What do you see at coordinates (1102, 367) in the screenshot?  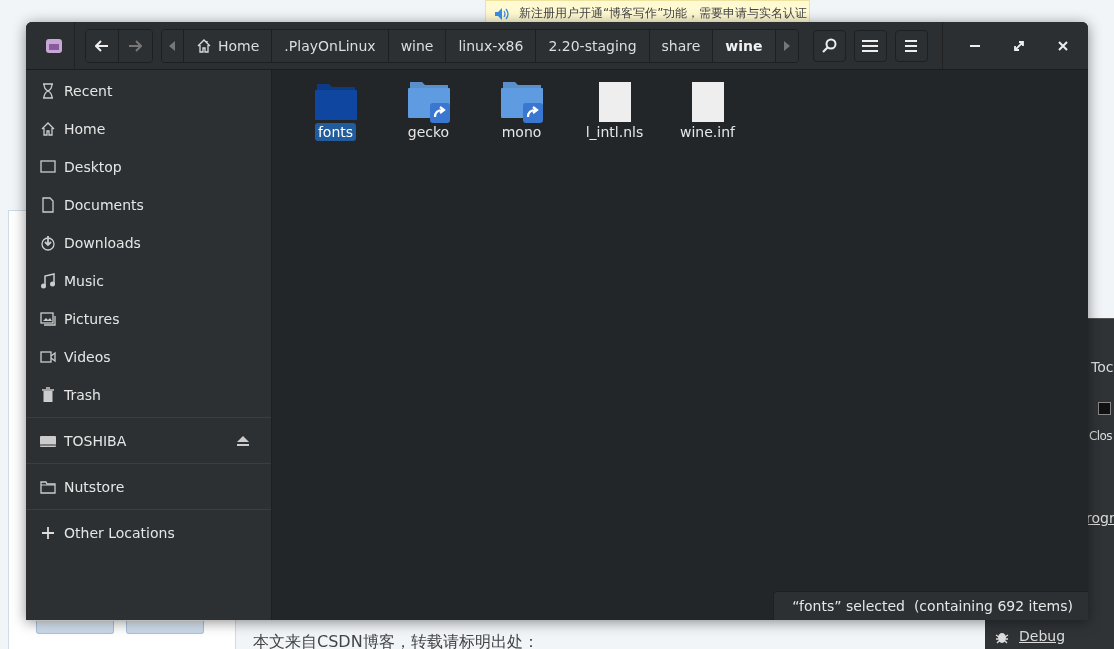 I see `panel-tab: Toc` at bounding box center [1102, 367].